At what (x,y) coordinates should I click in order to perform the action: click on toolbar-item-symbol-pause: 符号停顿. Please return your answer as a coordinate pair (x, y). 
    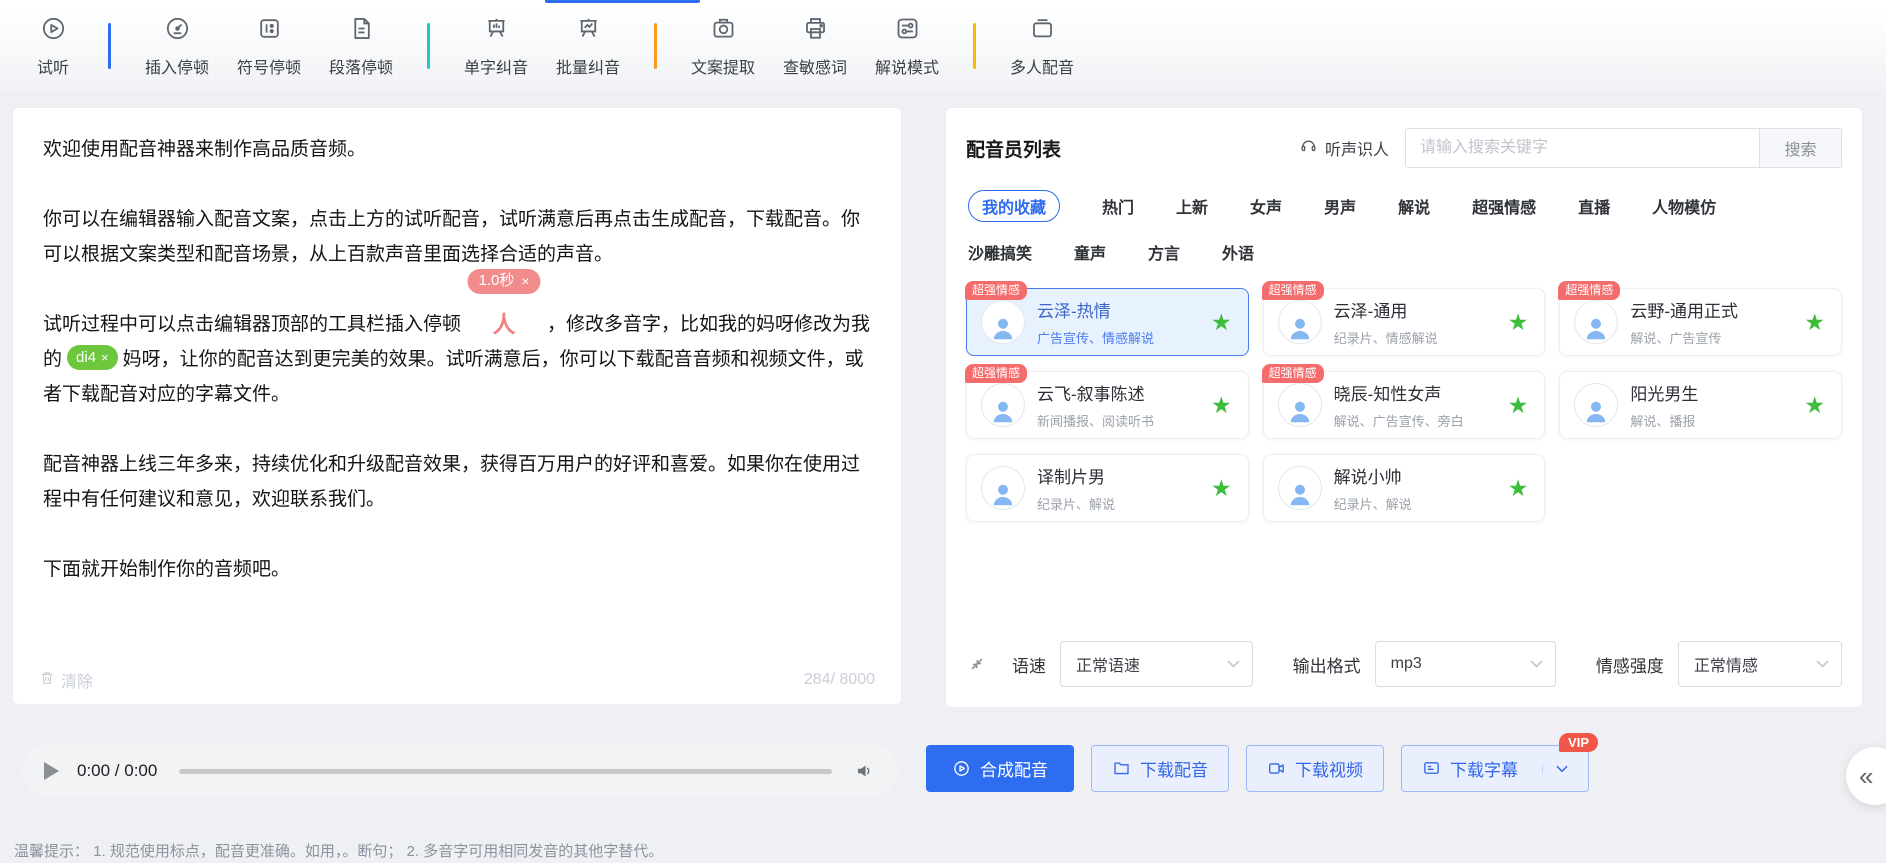
    Looking at the image, I should click on (269, 46).